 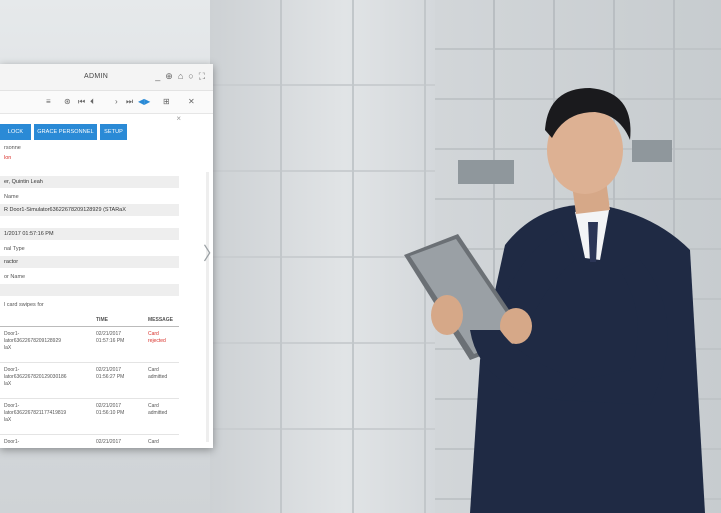 I want to click on prev-icon: ⏴, so click(x=92, y=102).